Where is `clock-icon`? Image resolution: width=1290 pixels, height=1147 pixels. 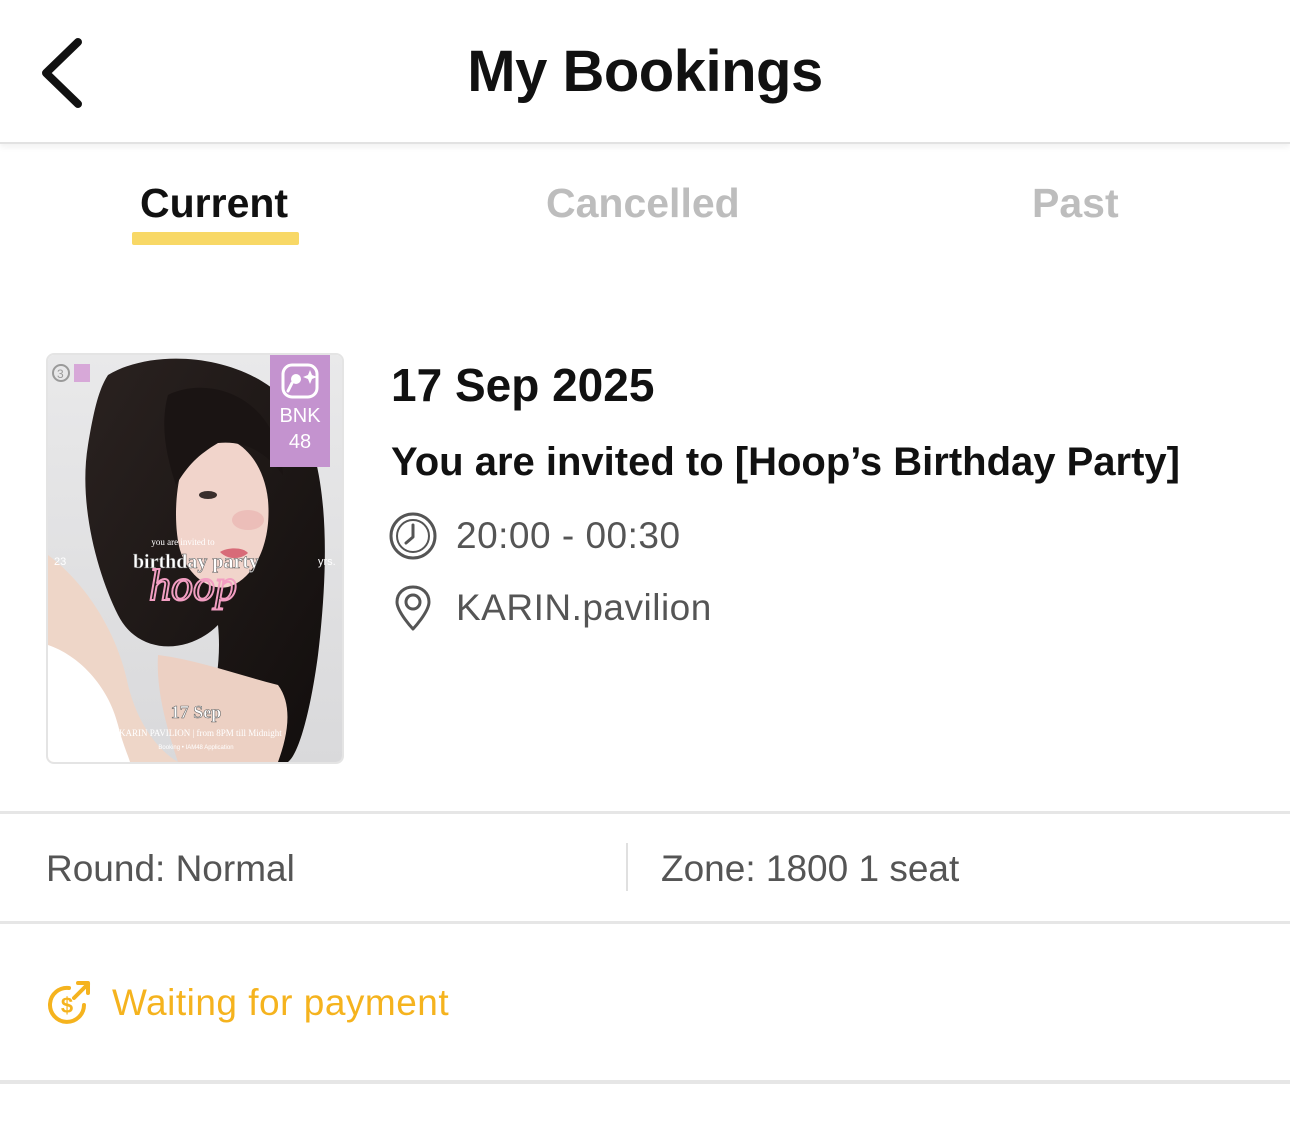 clock-icon is located at coordinates (413, 536).